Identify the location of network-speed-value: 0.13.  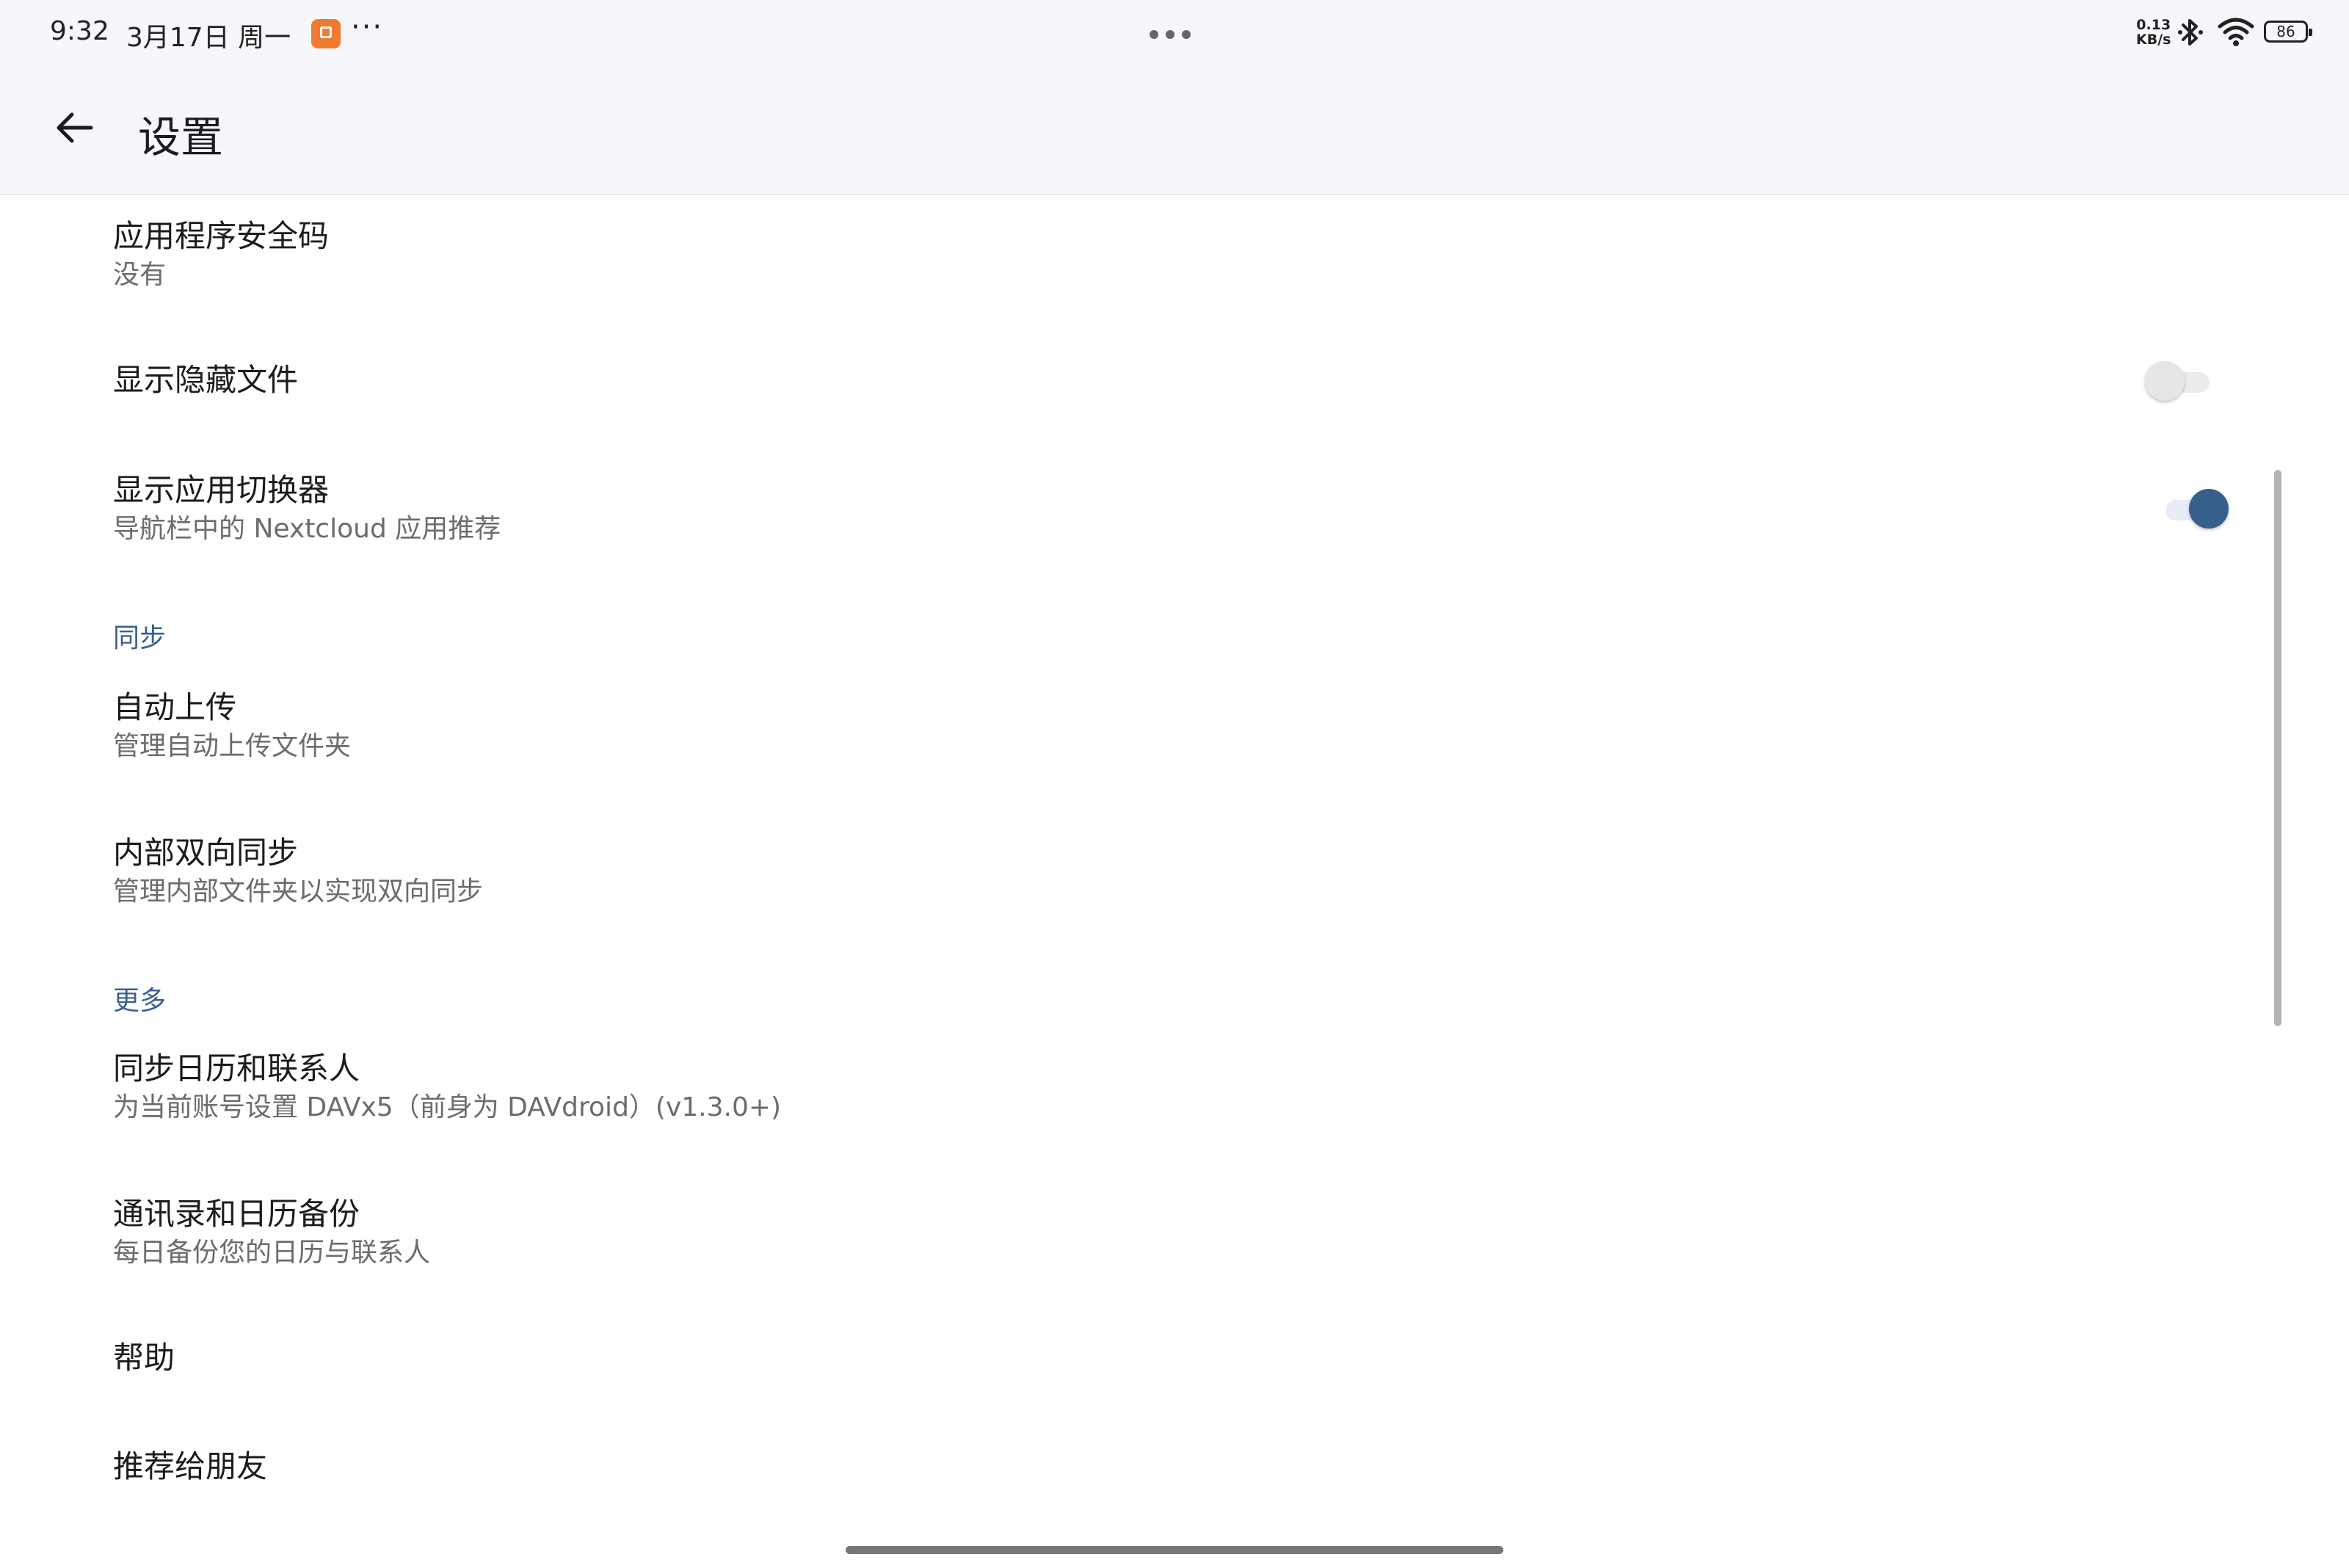
(2153, 25).